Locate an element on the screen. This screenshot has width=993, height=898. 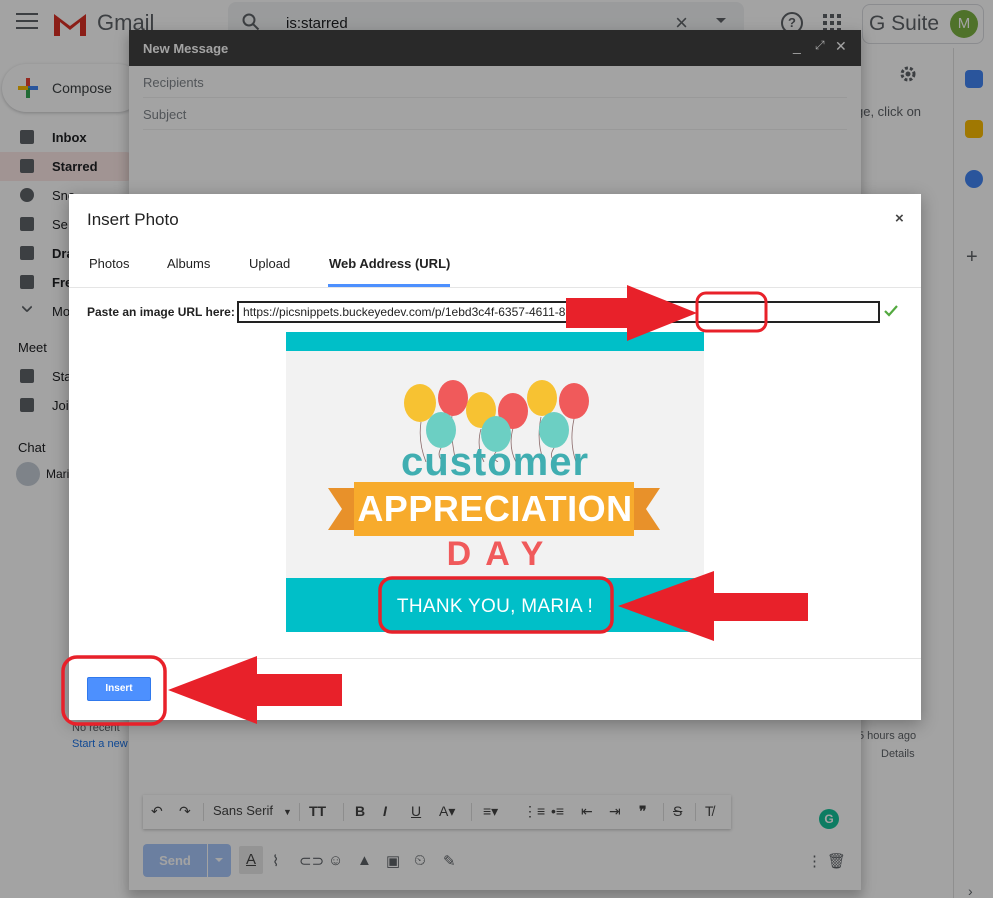
tab-photos: Photos is located at coordinates (109, 263).